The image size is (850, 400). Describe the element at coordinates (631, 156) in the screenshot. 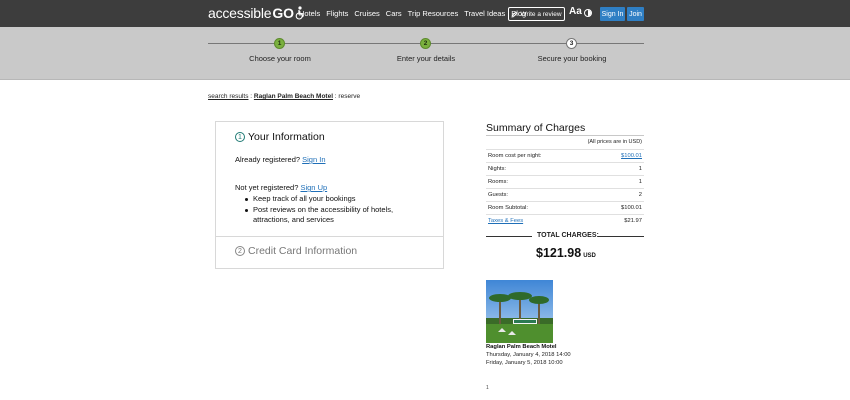

I see `room-cost-link: $100.01` at that location.